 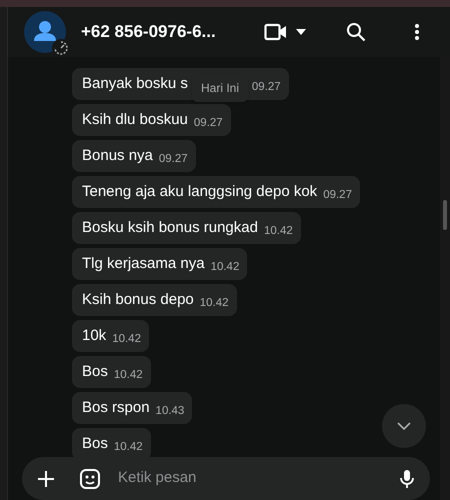 I want to click on message-composer: Ketik pesan, so click(x=226, y=478).